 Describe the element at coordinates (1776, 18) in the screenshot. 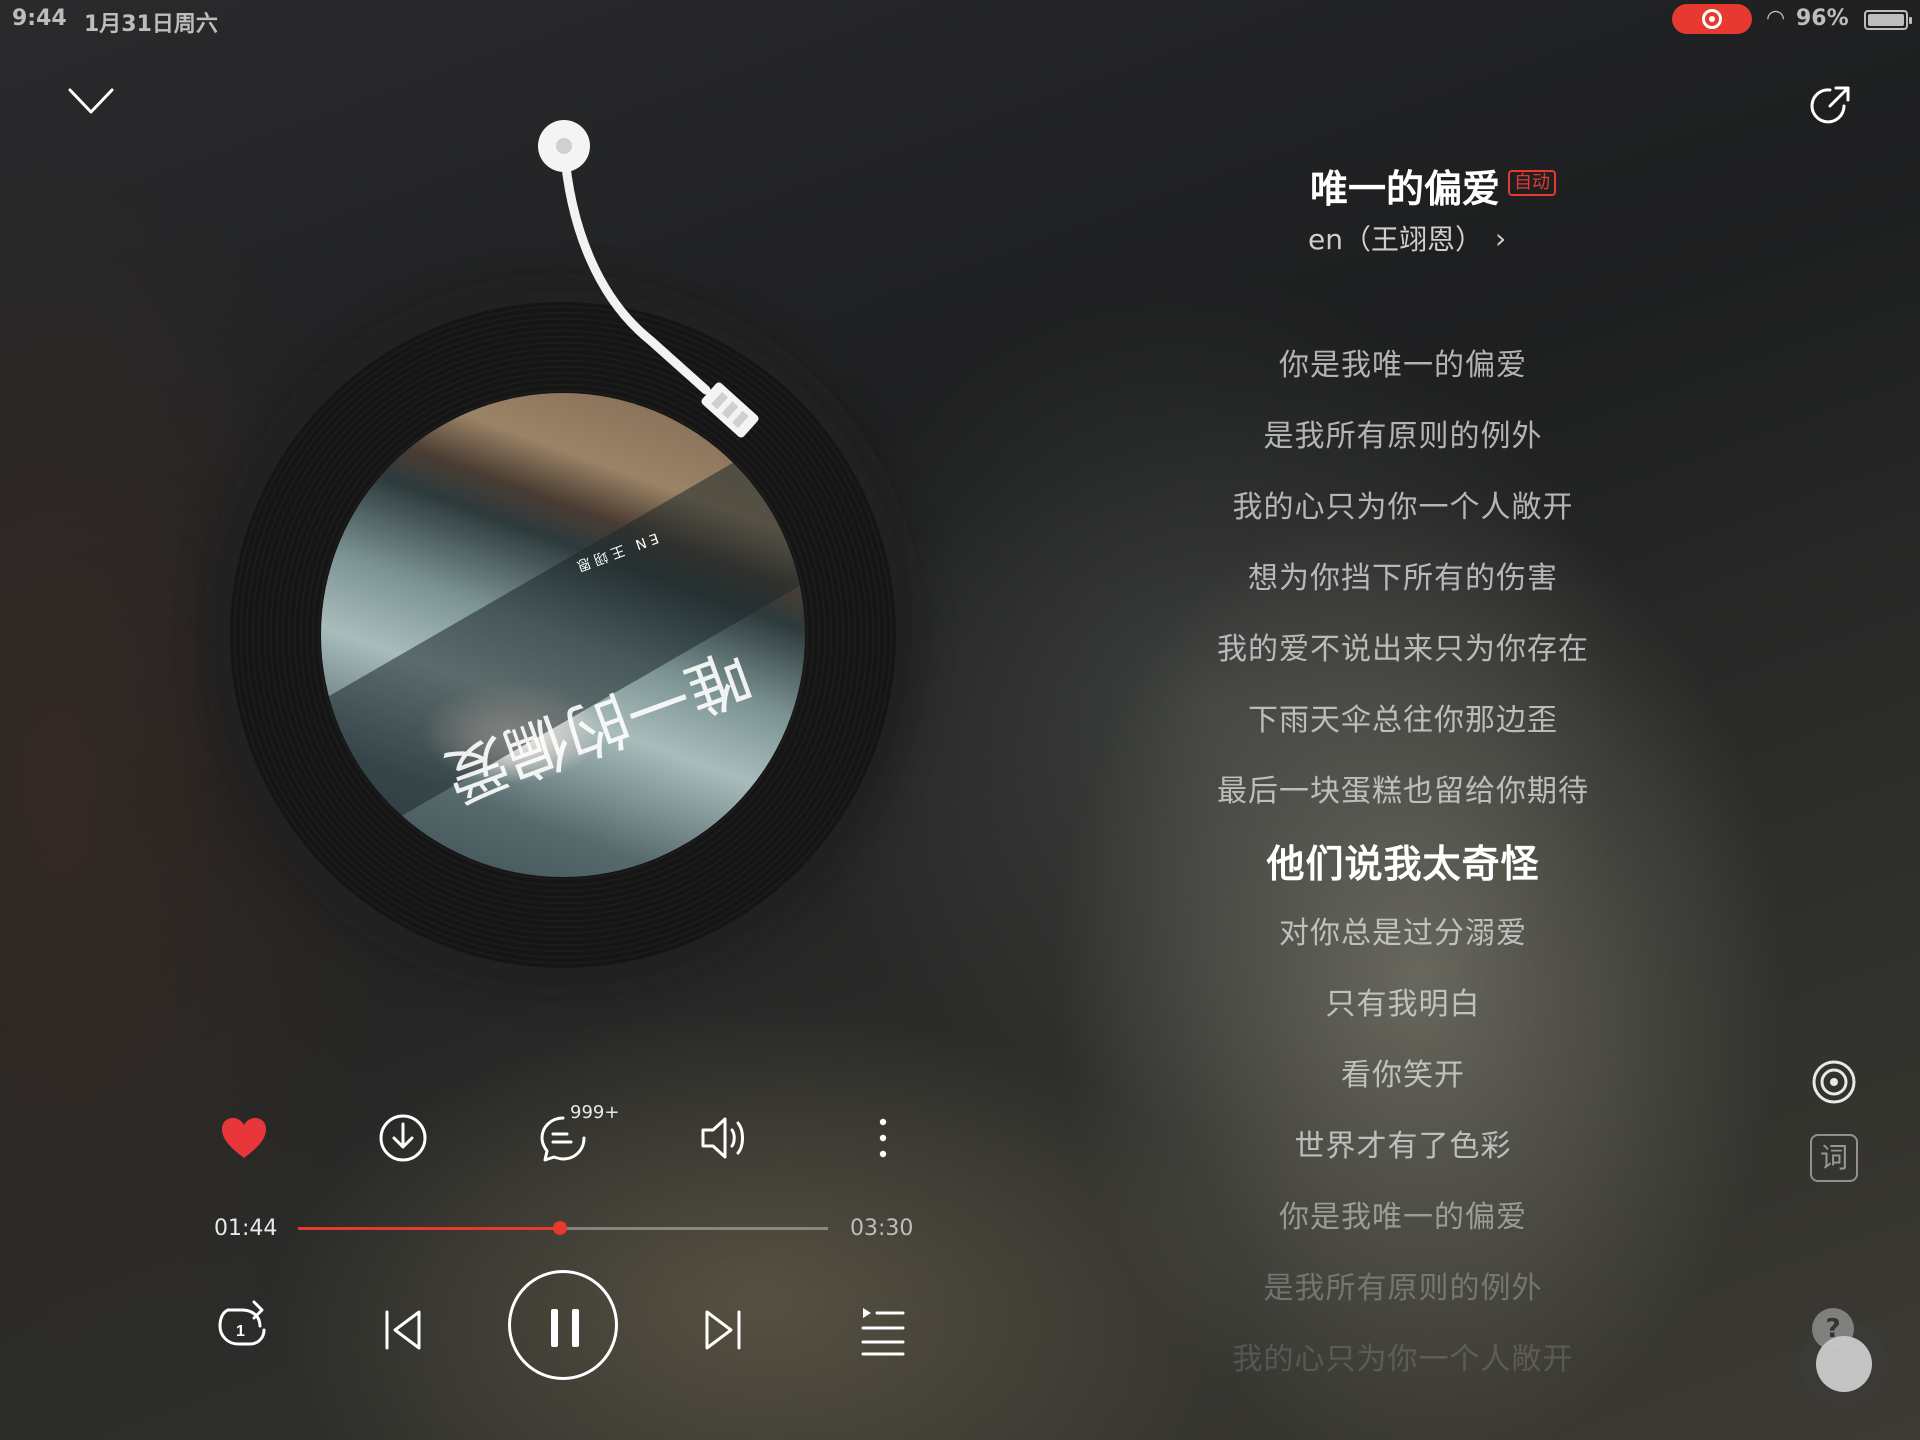

I see `wifi-icon: ◠` at that location.